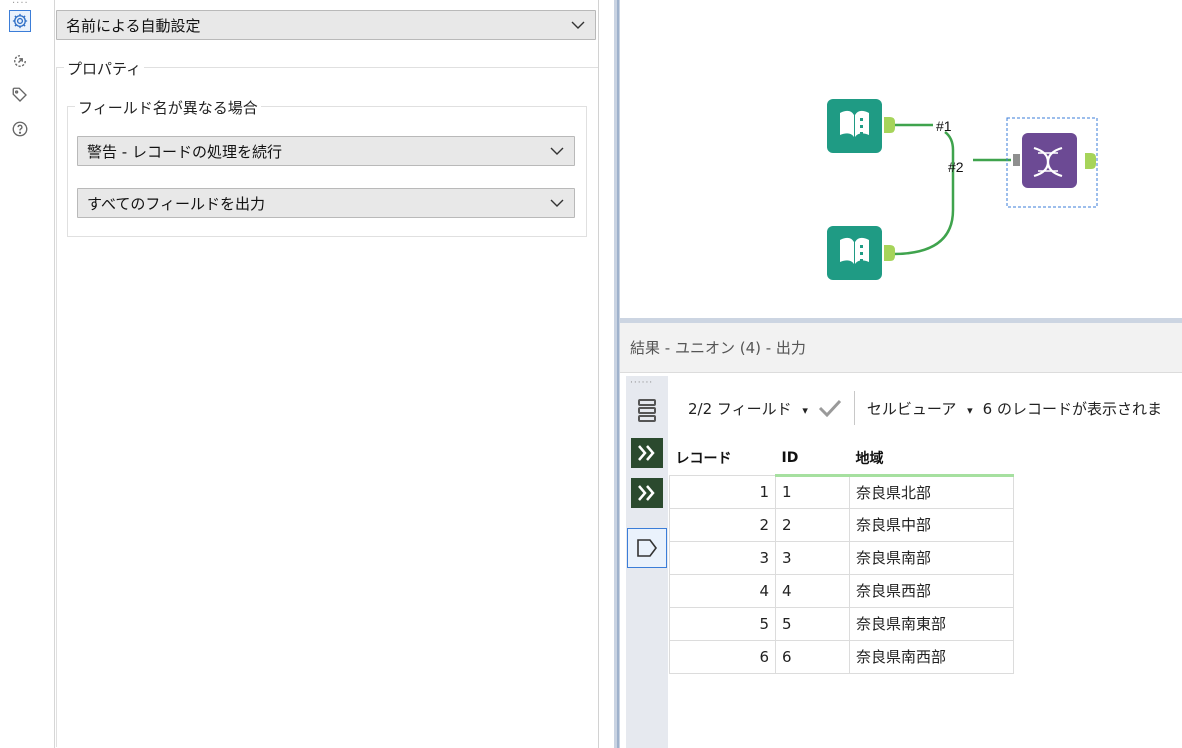  Describe the element at coordinates (20, 4) in the screenshot. I see `rail-grip: ····` at that location.